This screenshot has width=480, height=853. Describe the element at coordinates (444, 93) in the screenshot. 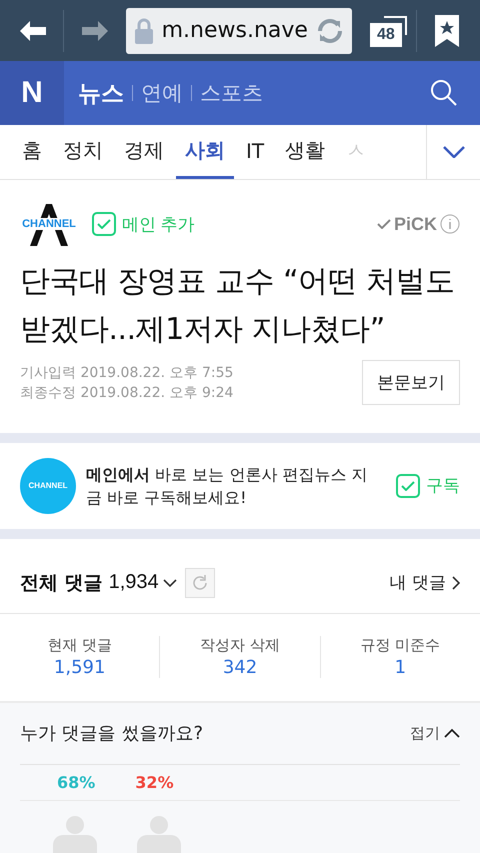

I see `search-icon` at that location.